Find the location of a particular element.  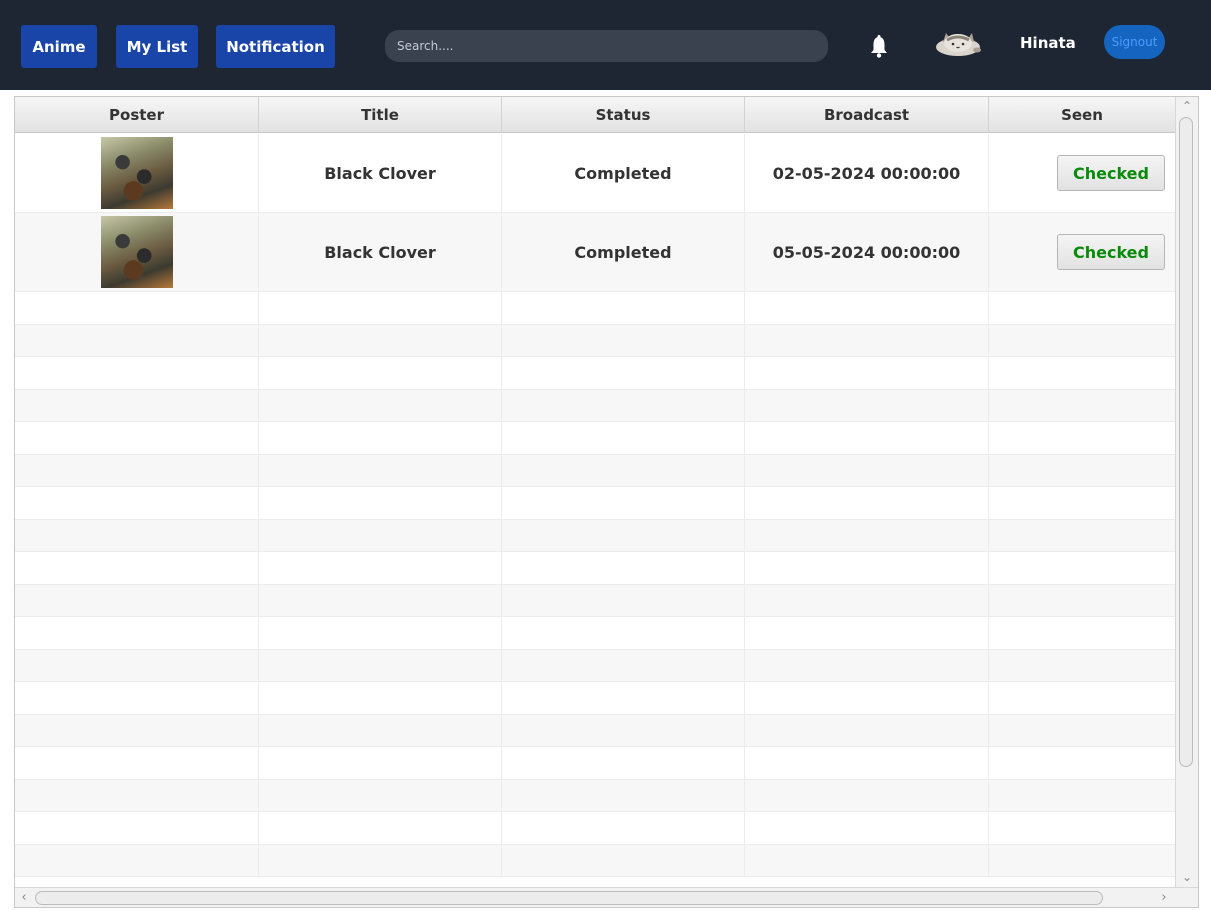

column-header-title: Title is located at coordinates (380, 115).